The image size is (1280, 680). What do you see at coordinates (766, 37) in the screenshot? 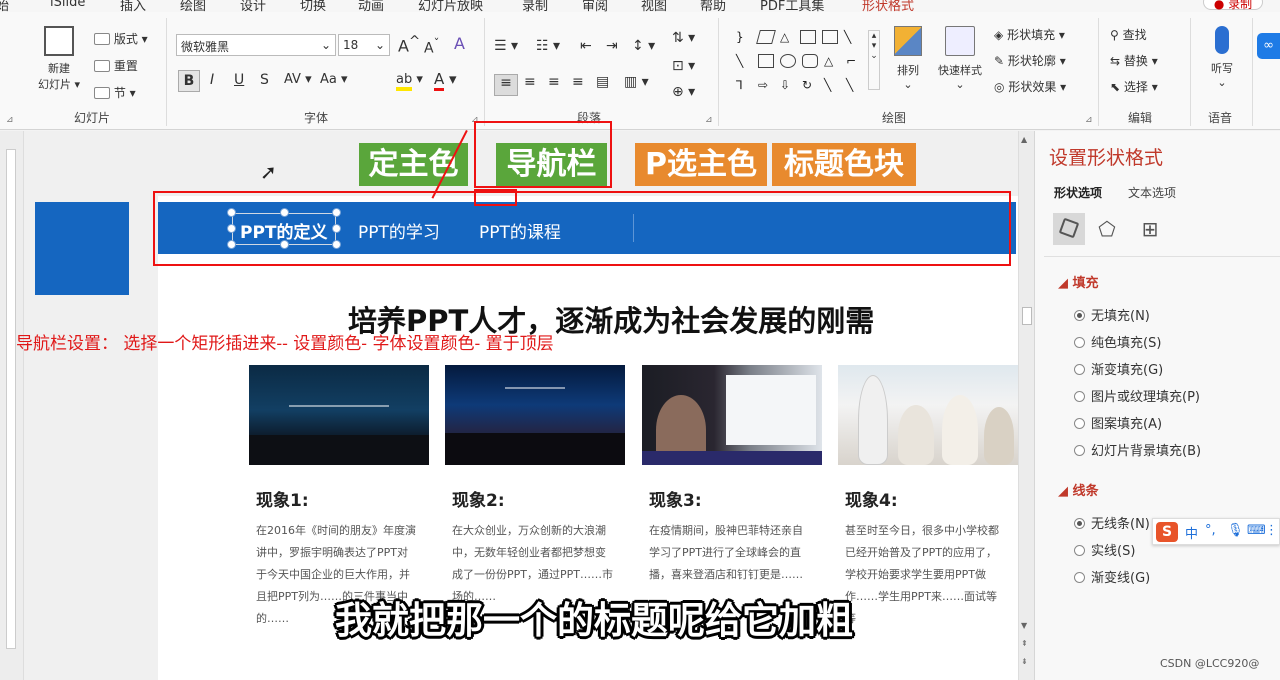
I see `parallelogram-shape-icon` at bounding box center [766, 37].